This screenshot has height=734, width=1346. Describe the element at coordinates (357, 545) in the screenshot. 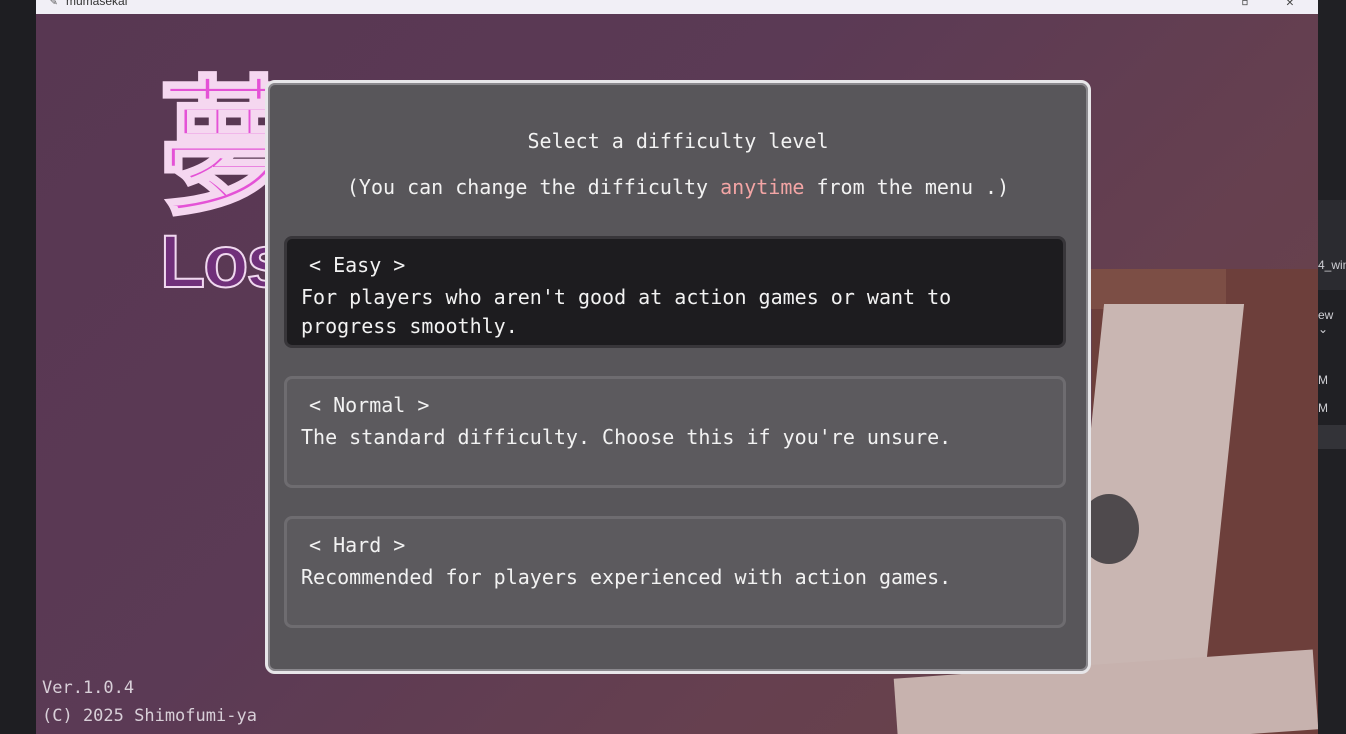

I see `option-name: < Hard >` at that location.